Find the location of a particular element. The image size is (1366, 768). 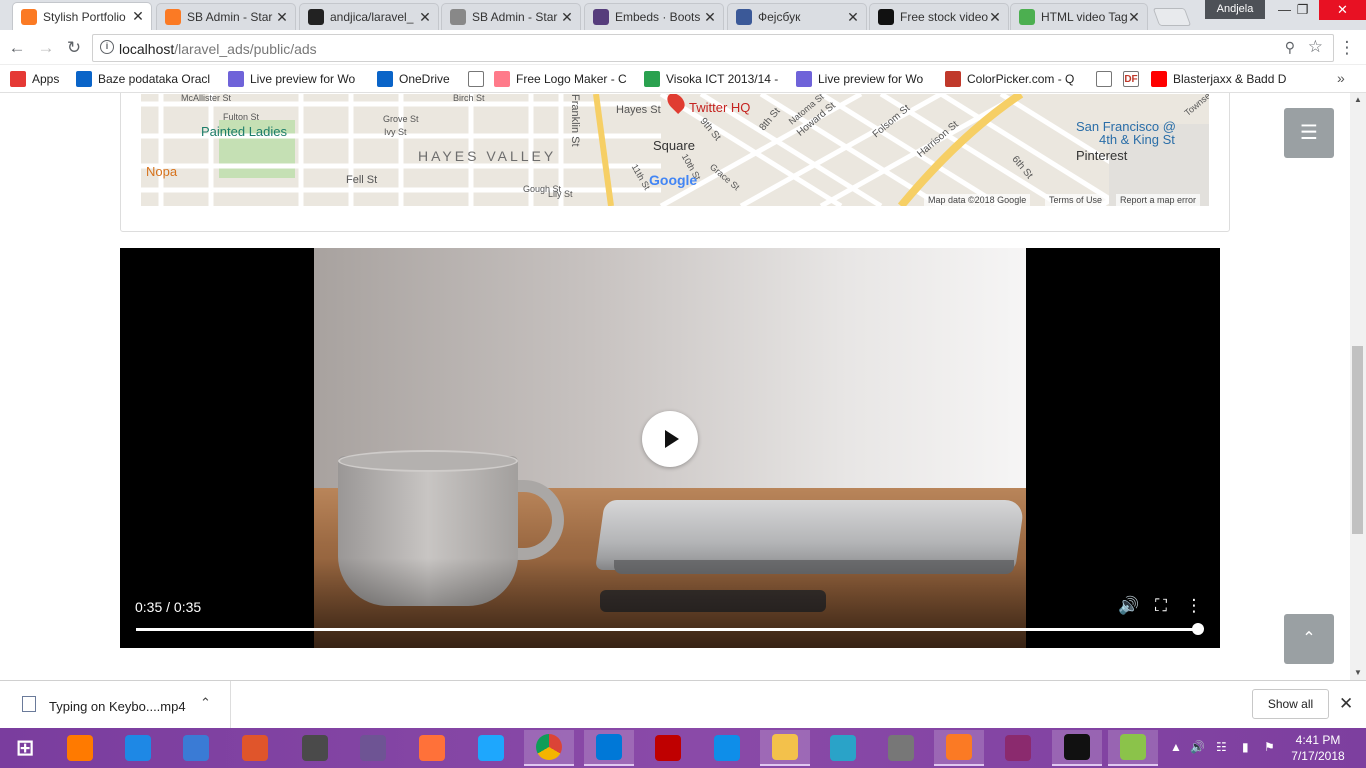

bookmark-item: Blasterjaxx & Badd D is located at coordinates (1221, 79).